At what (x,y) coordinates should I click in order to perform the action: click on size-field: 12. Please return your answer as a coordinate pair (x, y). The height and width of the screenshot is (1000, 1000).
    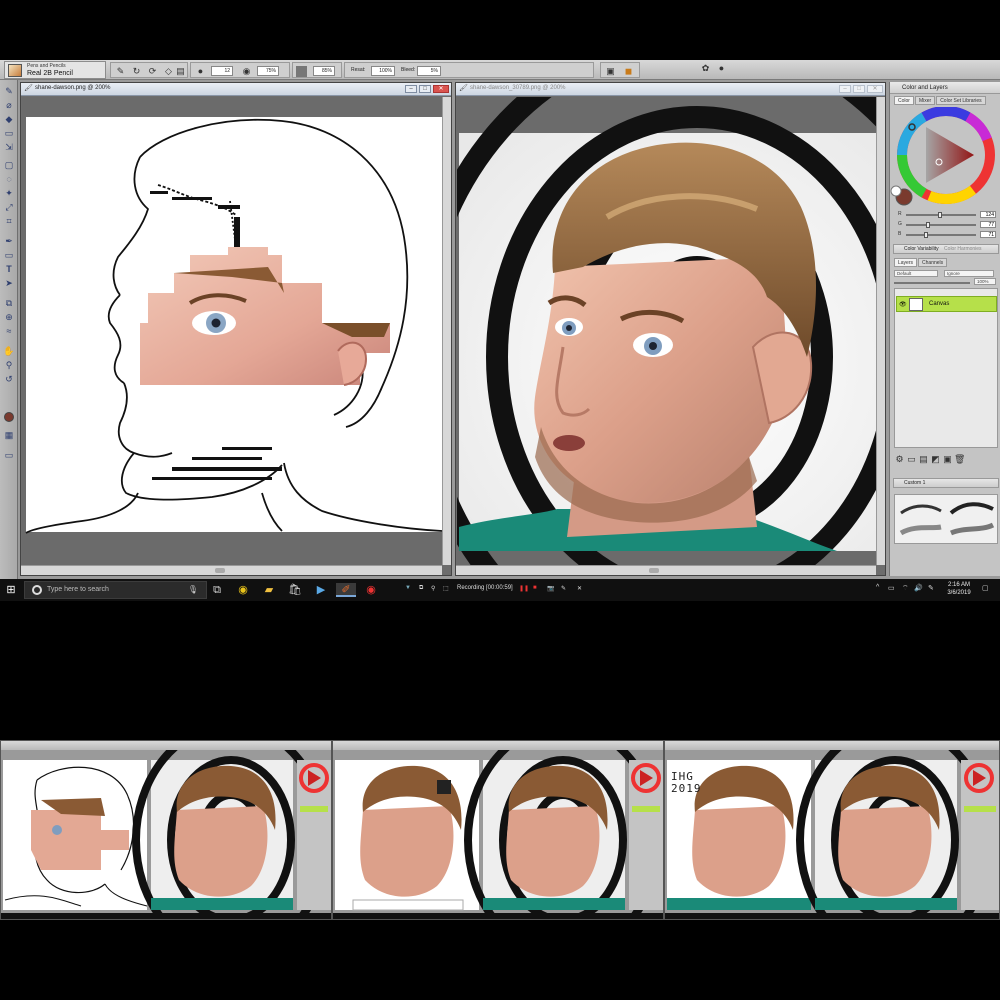
    Looking at the image, I should click on (222, 71).